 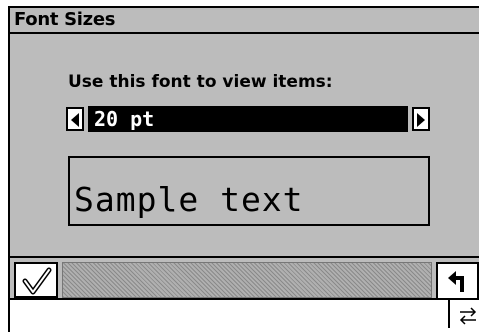 I want to click on back-button, so click(x=457, y=281).